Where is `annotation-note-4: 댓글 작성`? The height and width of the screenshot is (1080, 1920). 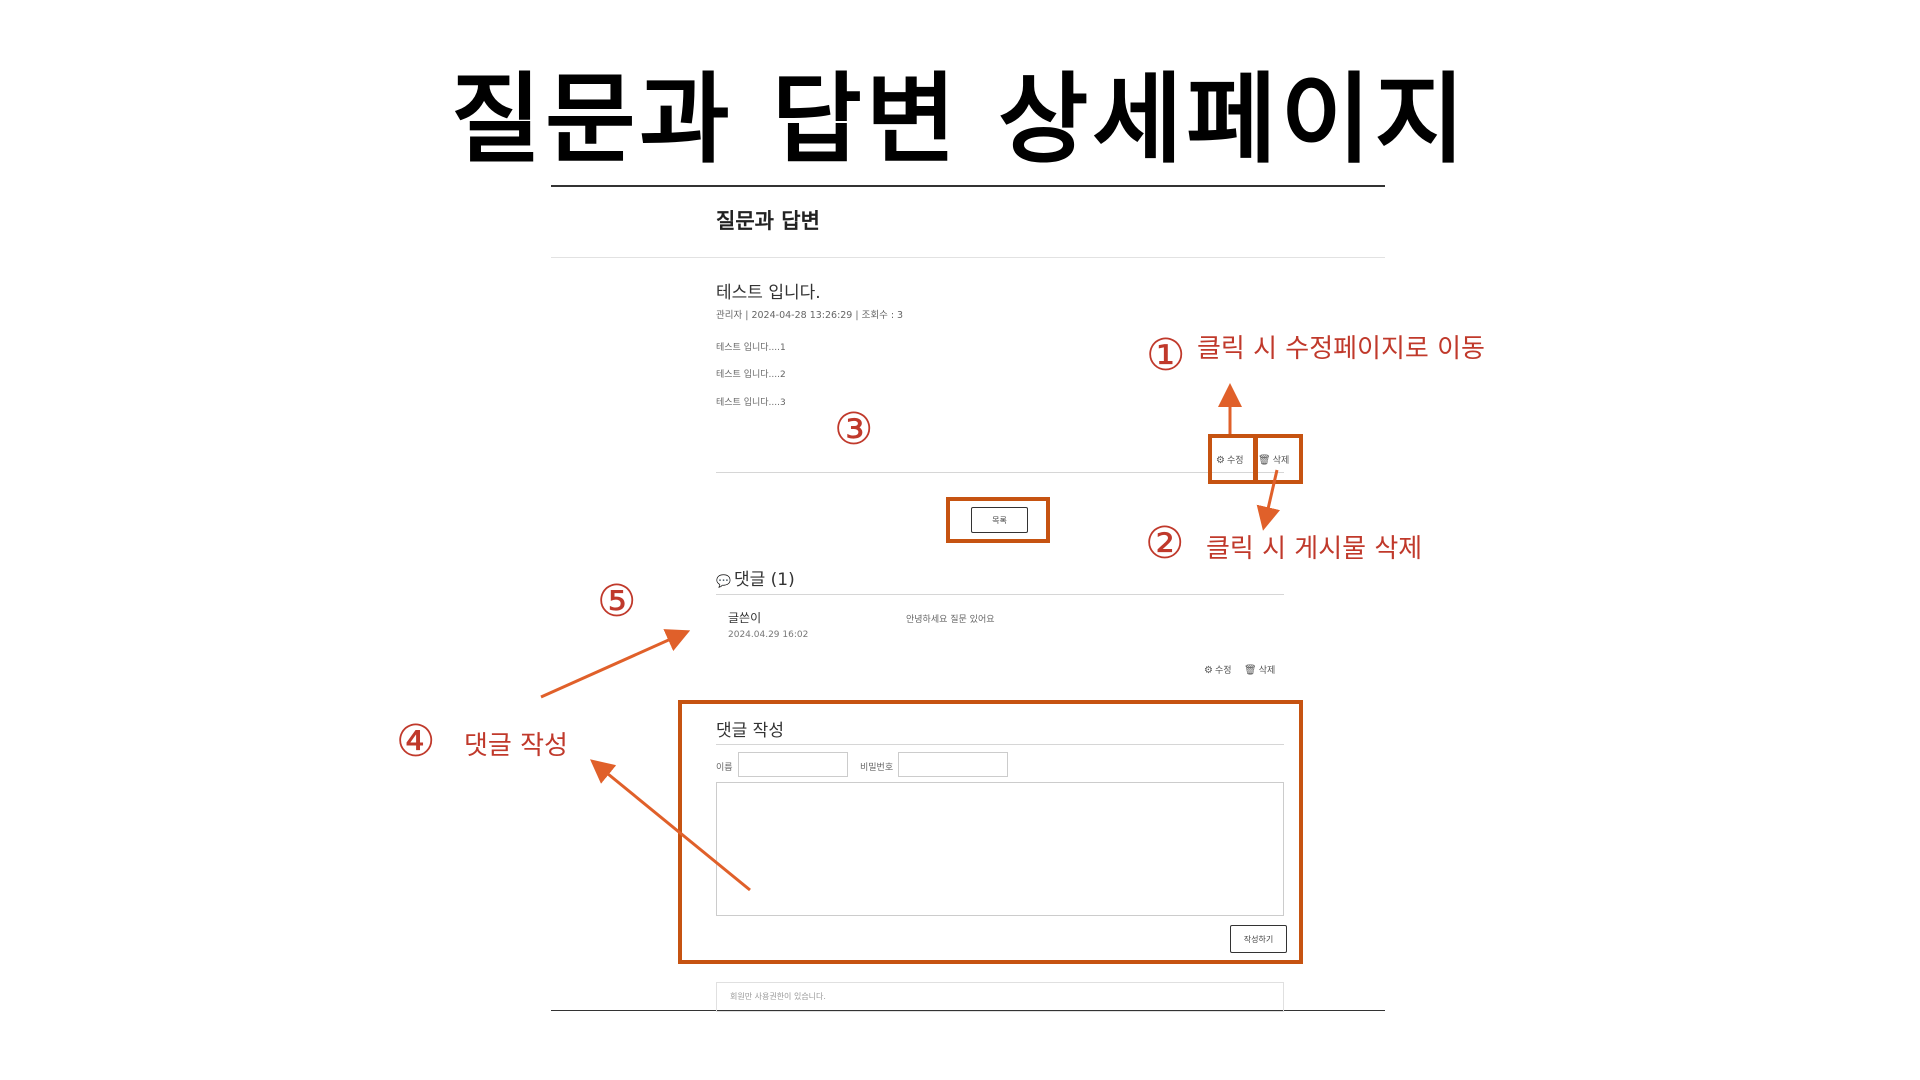 annotation-note-4: 댓글 작성 is located at coordinates (516, 746).